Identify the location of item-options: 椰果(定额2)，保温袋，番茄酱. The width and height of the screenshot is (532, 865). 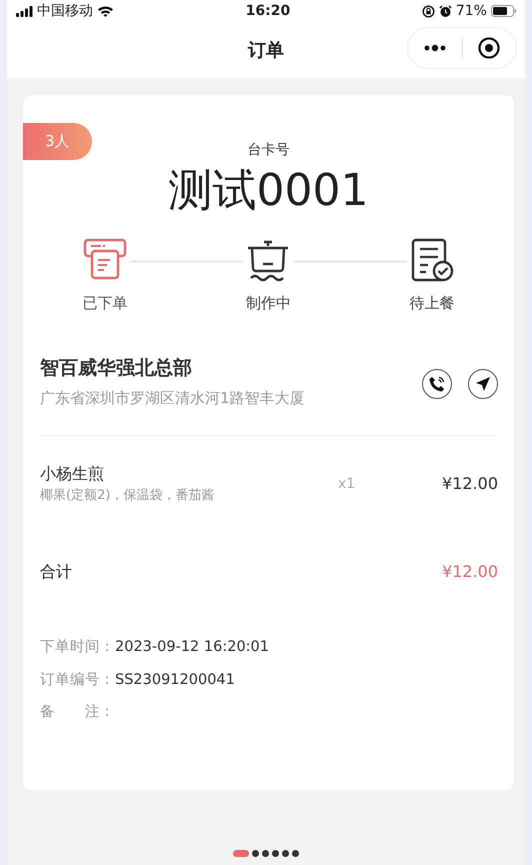
(189, 496).